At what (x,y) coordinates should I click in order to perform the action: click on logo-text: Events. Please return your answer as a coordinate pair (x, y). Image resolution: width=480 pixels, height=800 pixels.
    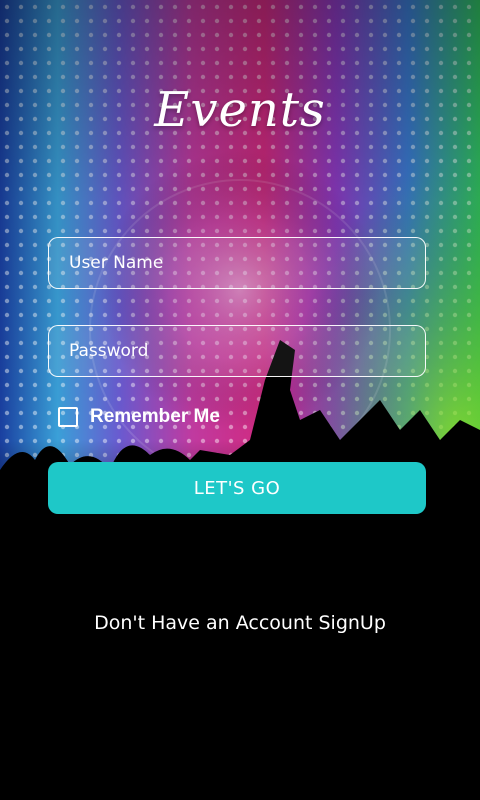
    Looking at the image, I should click on (240, 110).